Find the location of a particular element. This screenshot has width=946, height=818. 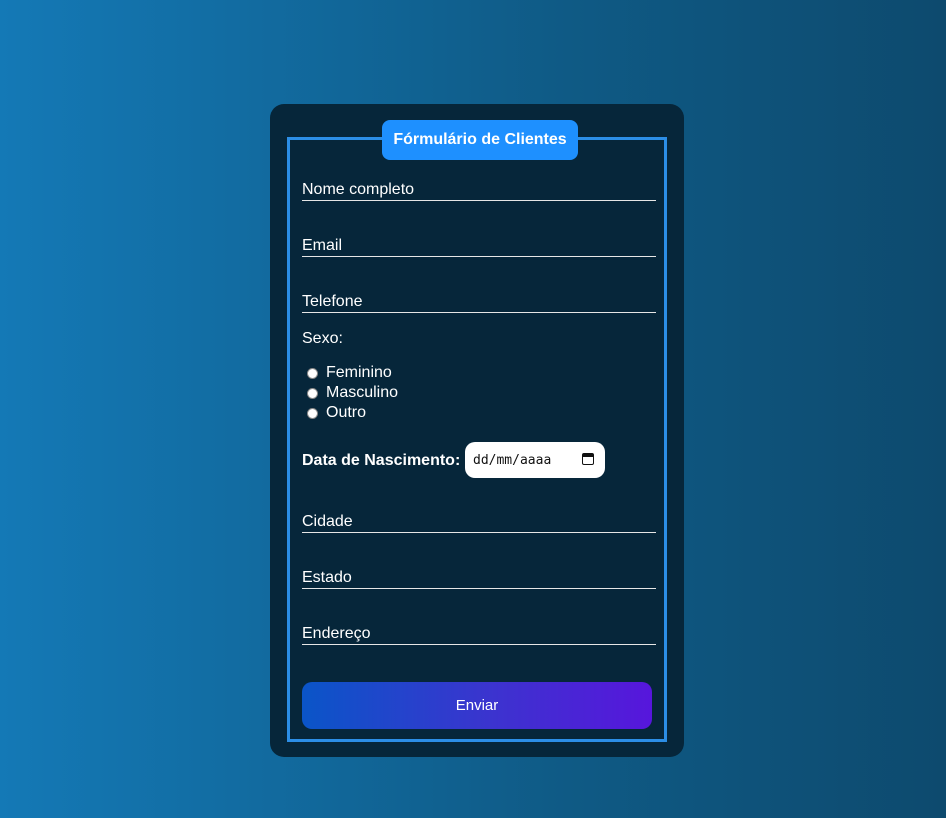

radio-masculino: Masculino is located at coordinates (352, 393).